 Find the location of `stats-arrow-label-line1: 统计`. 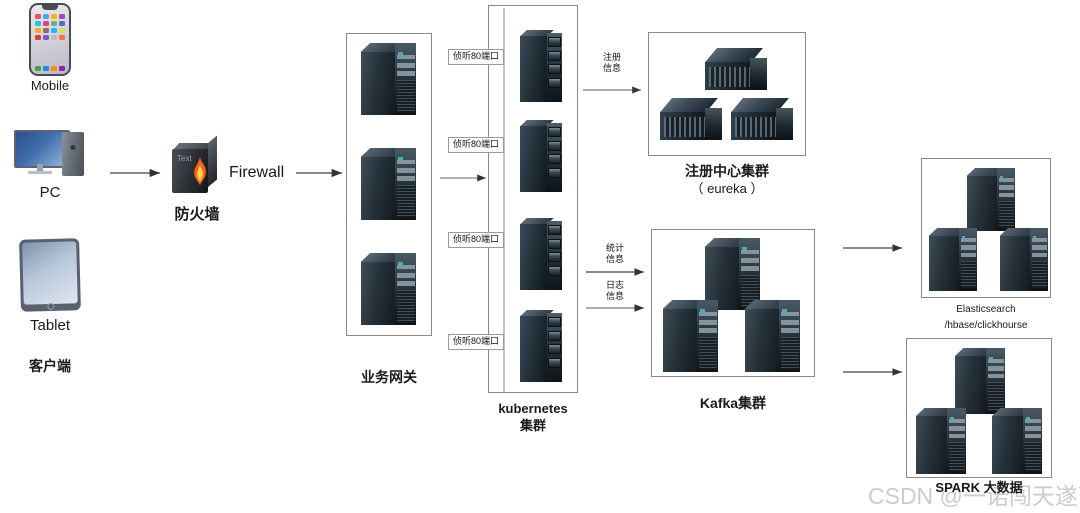

stats-arrow-label-line1: 统计 is located at coordinates (614, 248).